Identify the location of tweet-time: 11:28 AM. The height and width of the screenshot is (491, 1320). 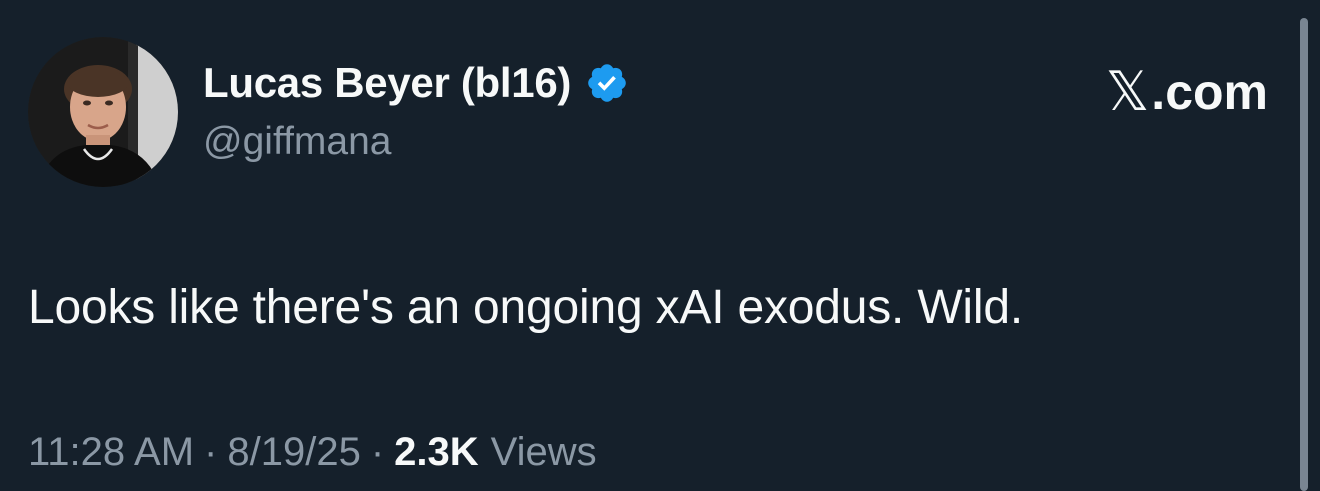
(111, 452).